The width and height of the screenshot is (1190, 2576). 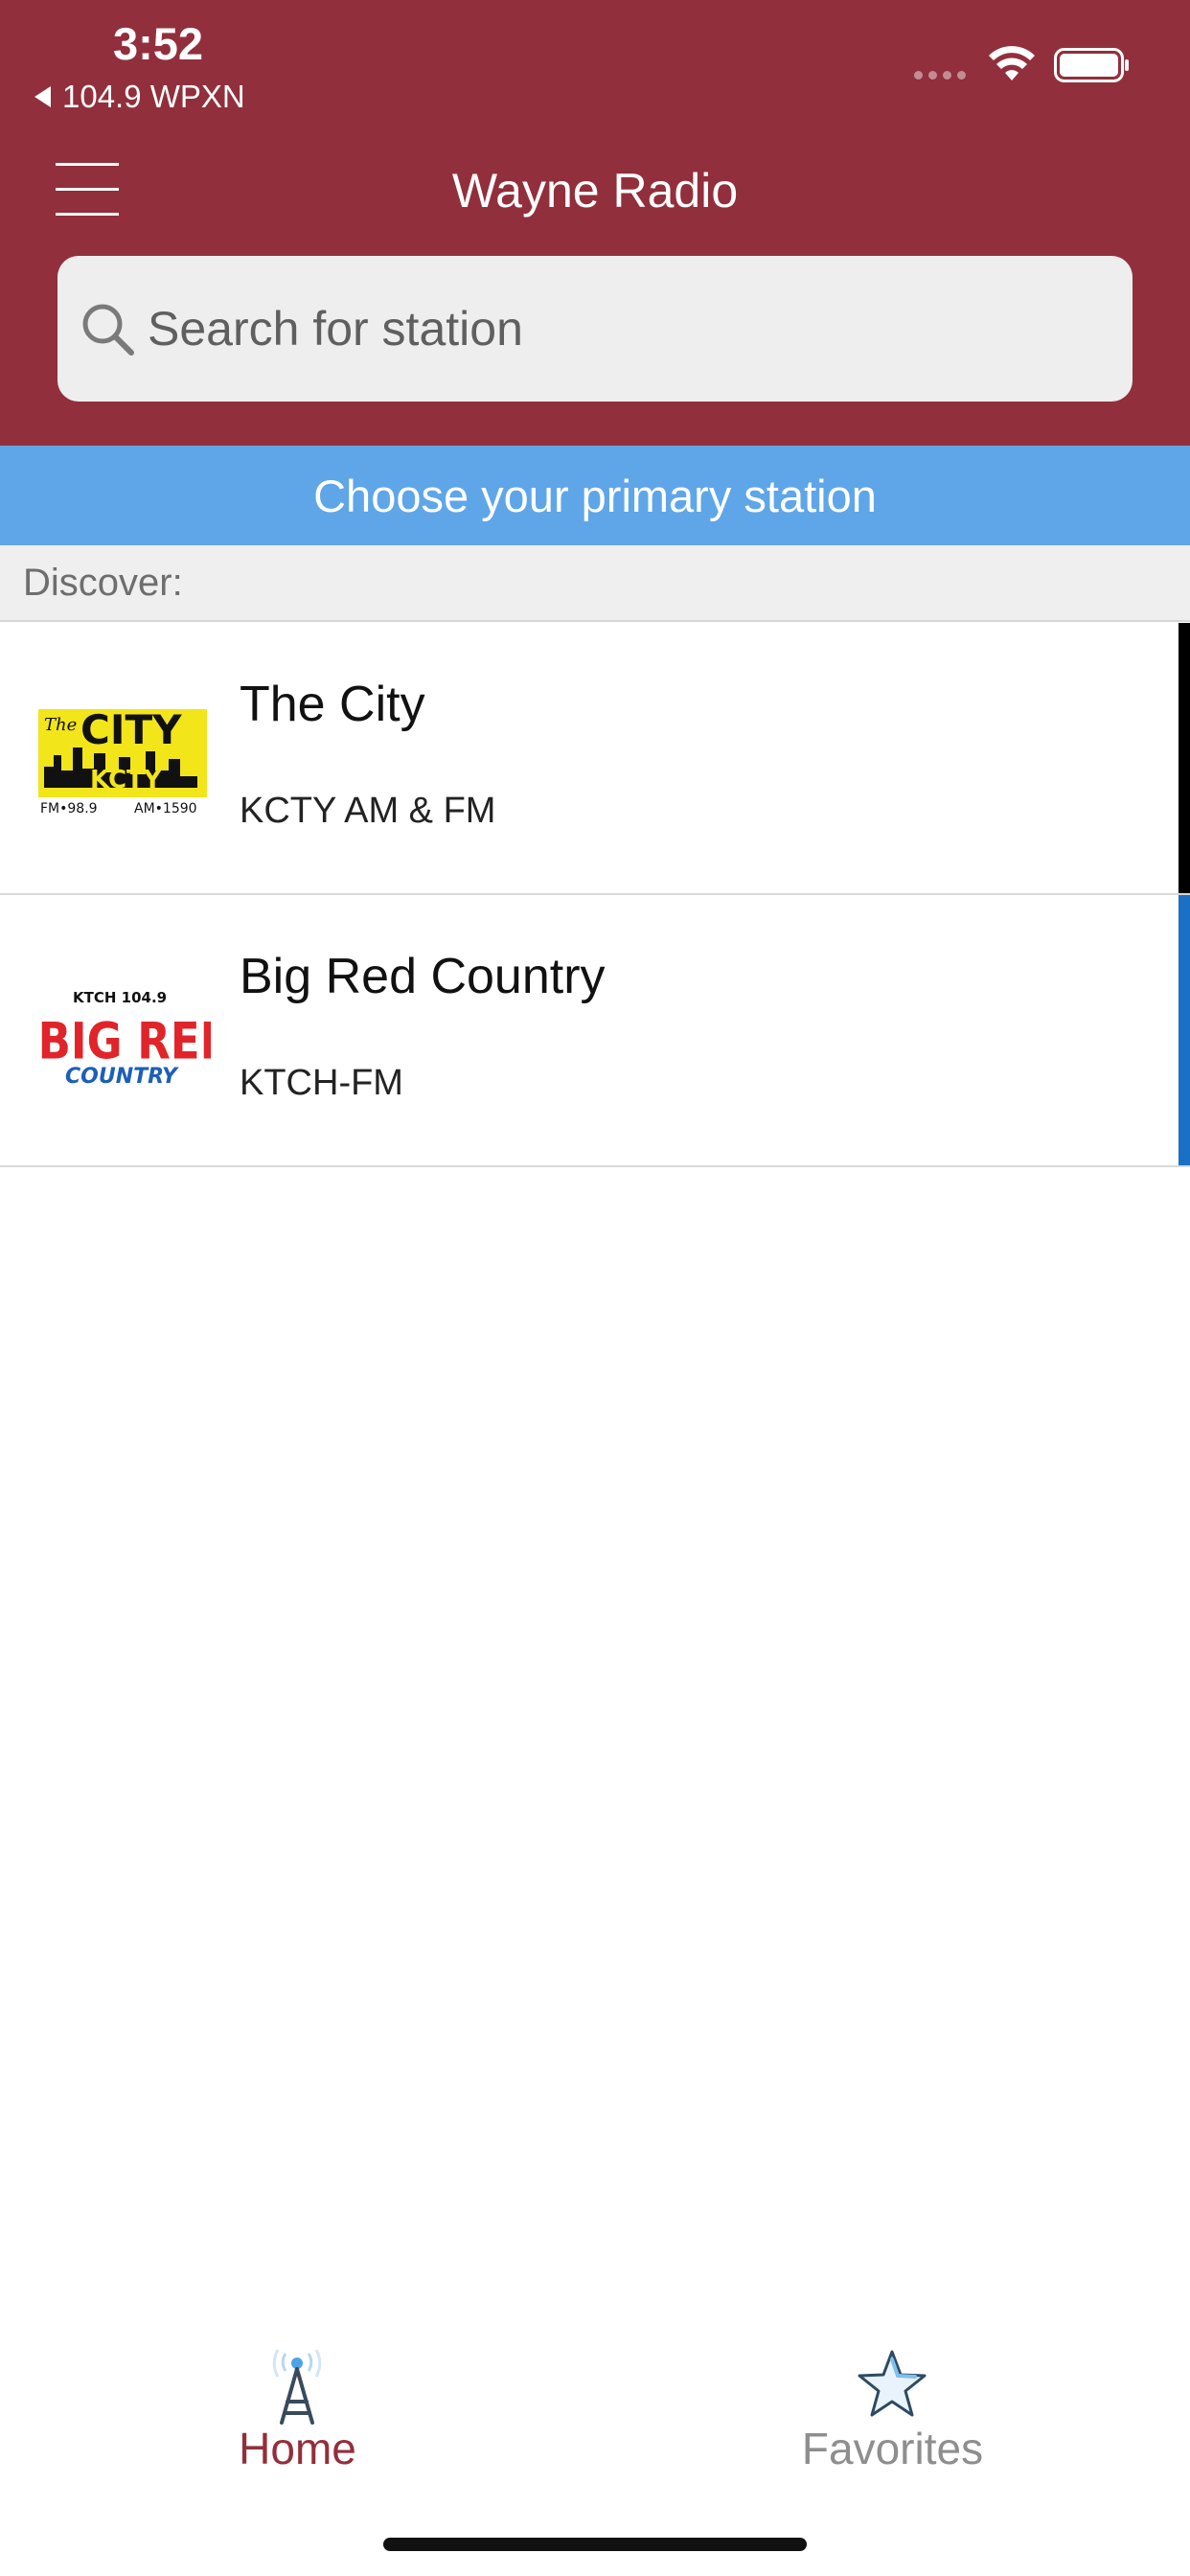 What do you see at coordinates (122, 1077) in the screenshot?
I see `svg-text: COUNTRY` at bounding box center [122, 1077].